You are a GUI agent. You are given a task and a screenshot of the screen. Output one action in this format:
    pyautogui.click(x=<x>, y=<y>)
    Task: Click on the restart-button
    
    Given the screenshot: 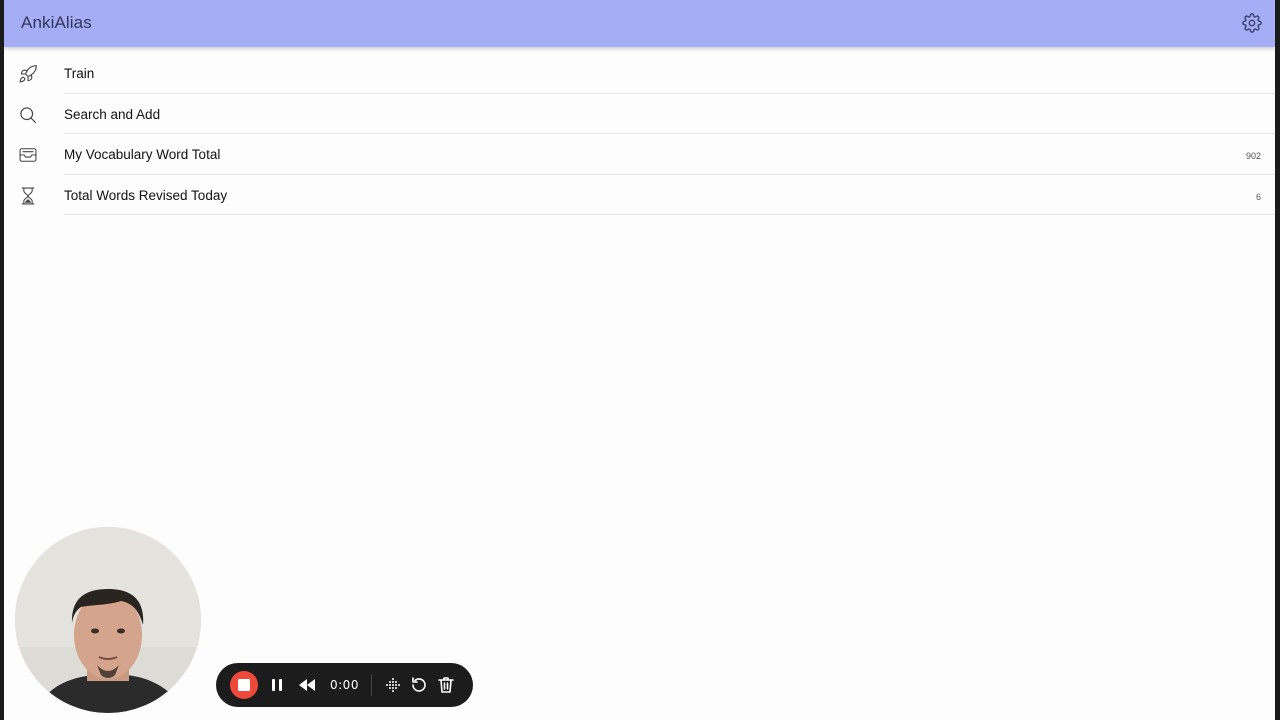 What is the action you would take?
    pyautogui.click(x=419, y=685)
    